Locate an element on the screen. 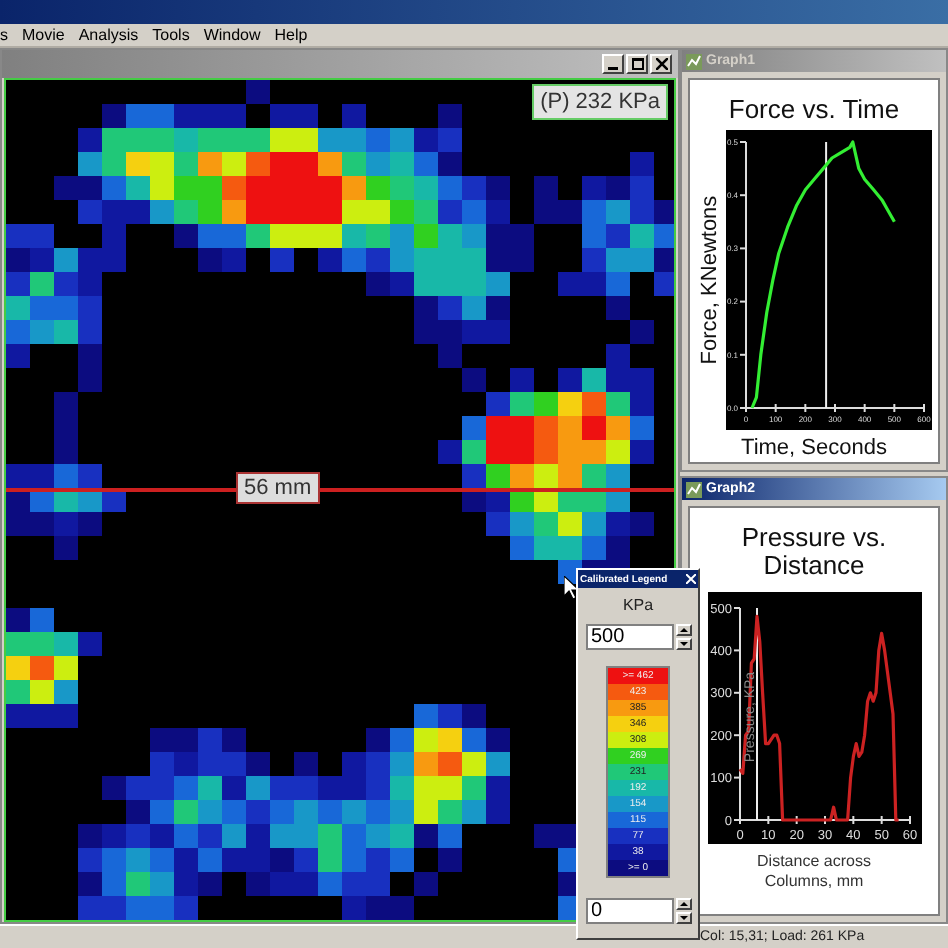 This screenshot has width=948, height=948. min-input: 0 is located at coordinates (629, 911).